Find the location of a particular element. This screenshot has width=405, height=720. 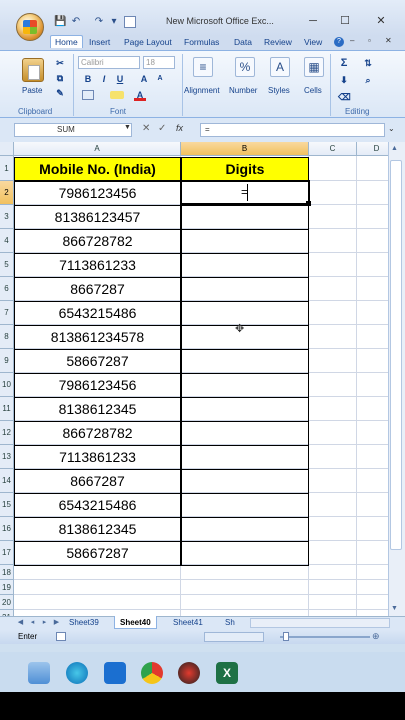

fill-handle is located at coordinates (308, 203).